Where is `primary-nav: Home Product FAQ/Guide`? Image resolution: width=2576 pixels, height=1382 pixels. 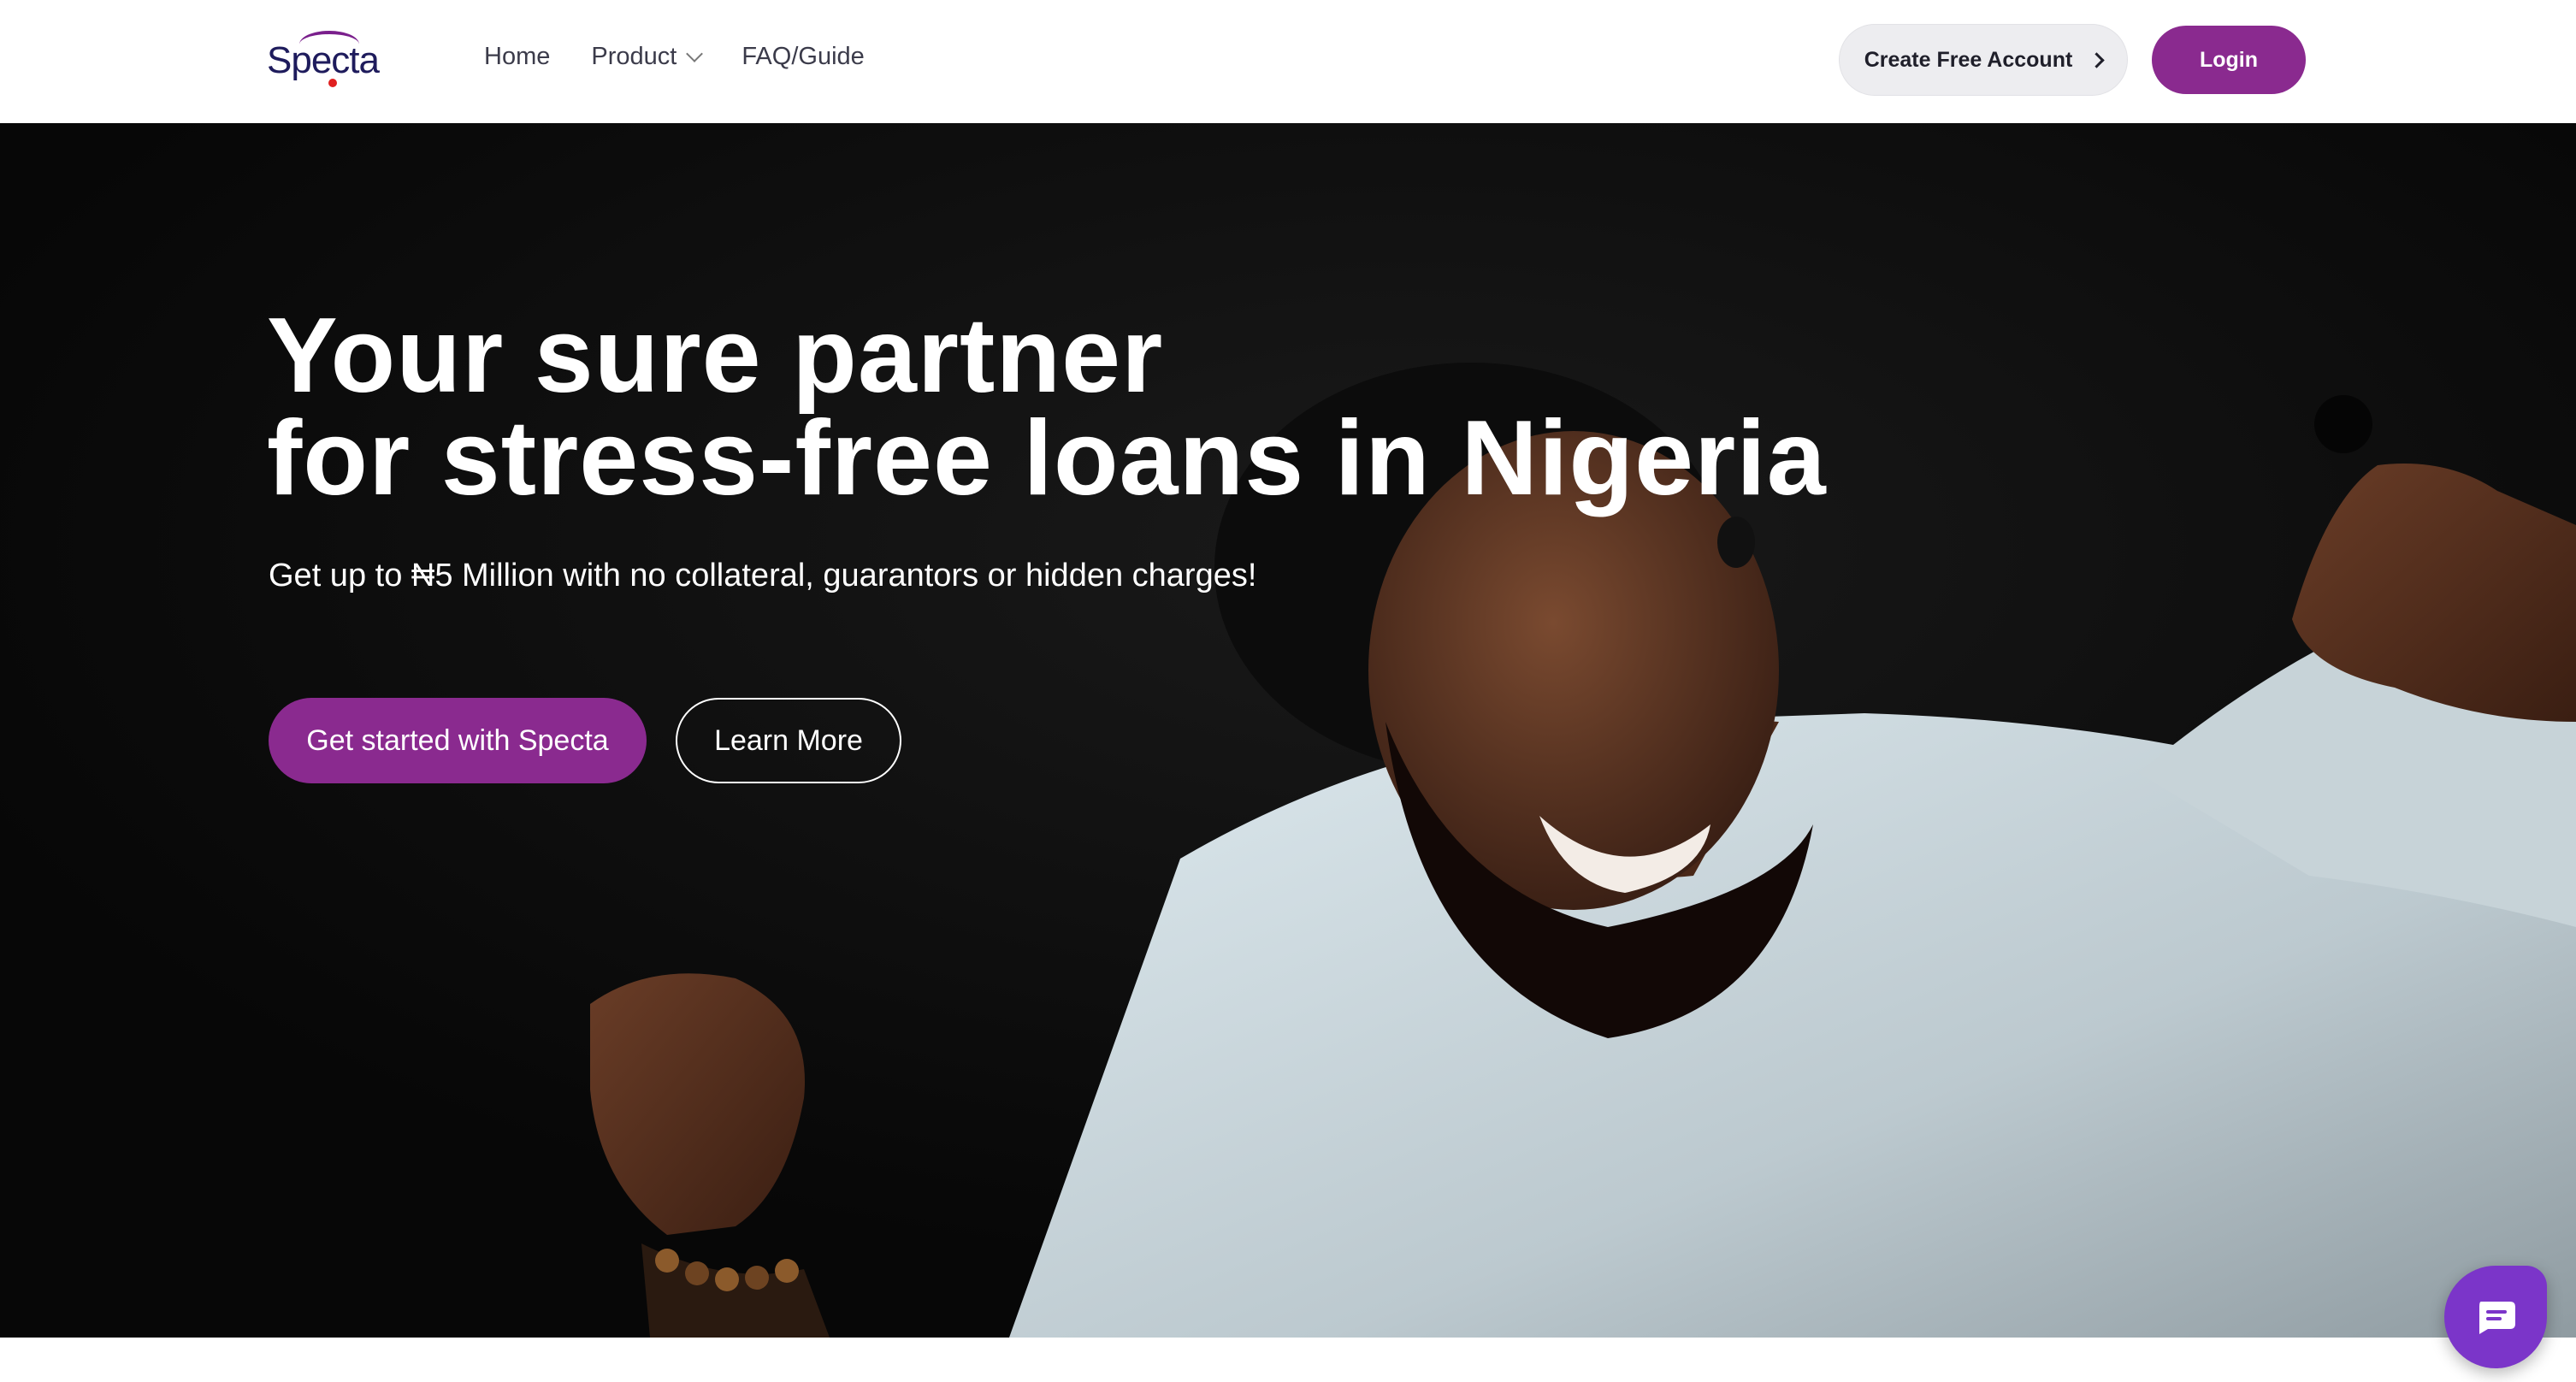 primary-nav: Home Product FAQ/Guide is located at coordinates (674, 57).